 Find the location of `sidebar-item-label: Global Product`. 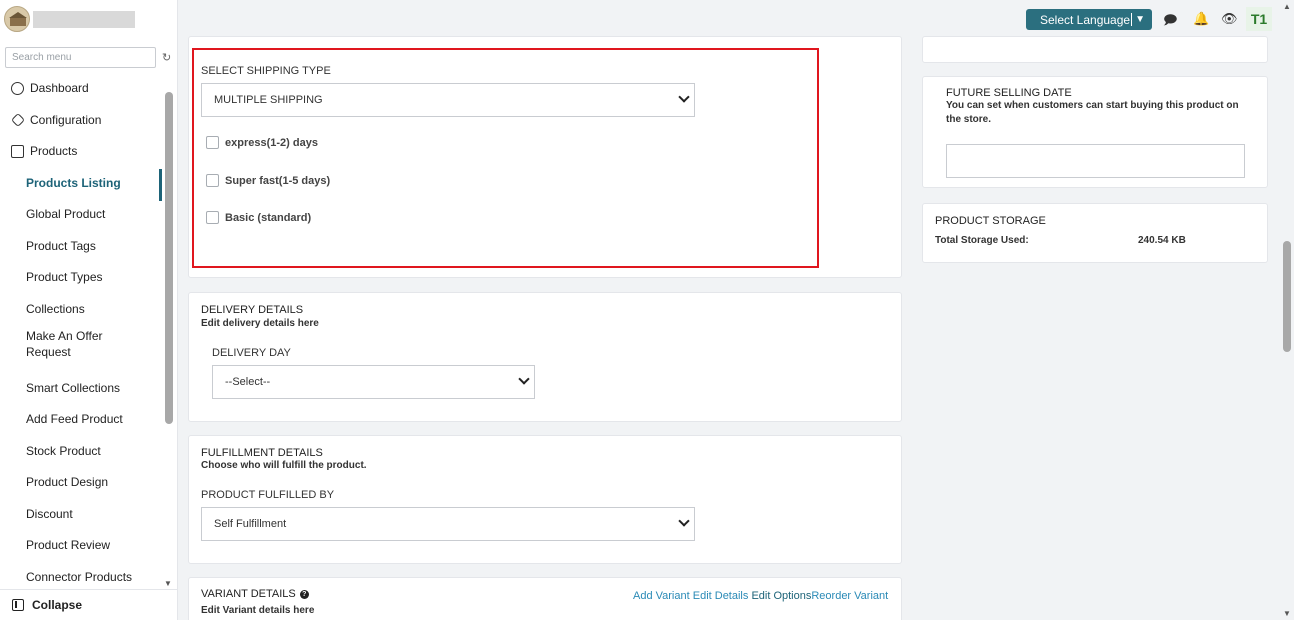

sidebar-item-label: Global Product is located at coordinates (66, 214).